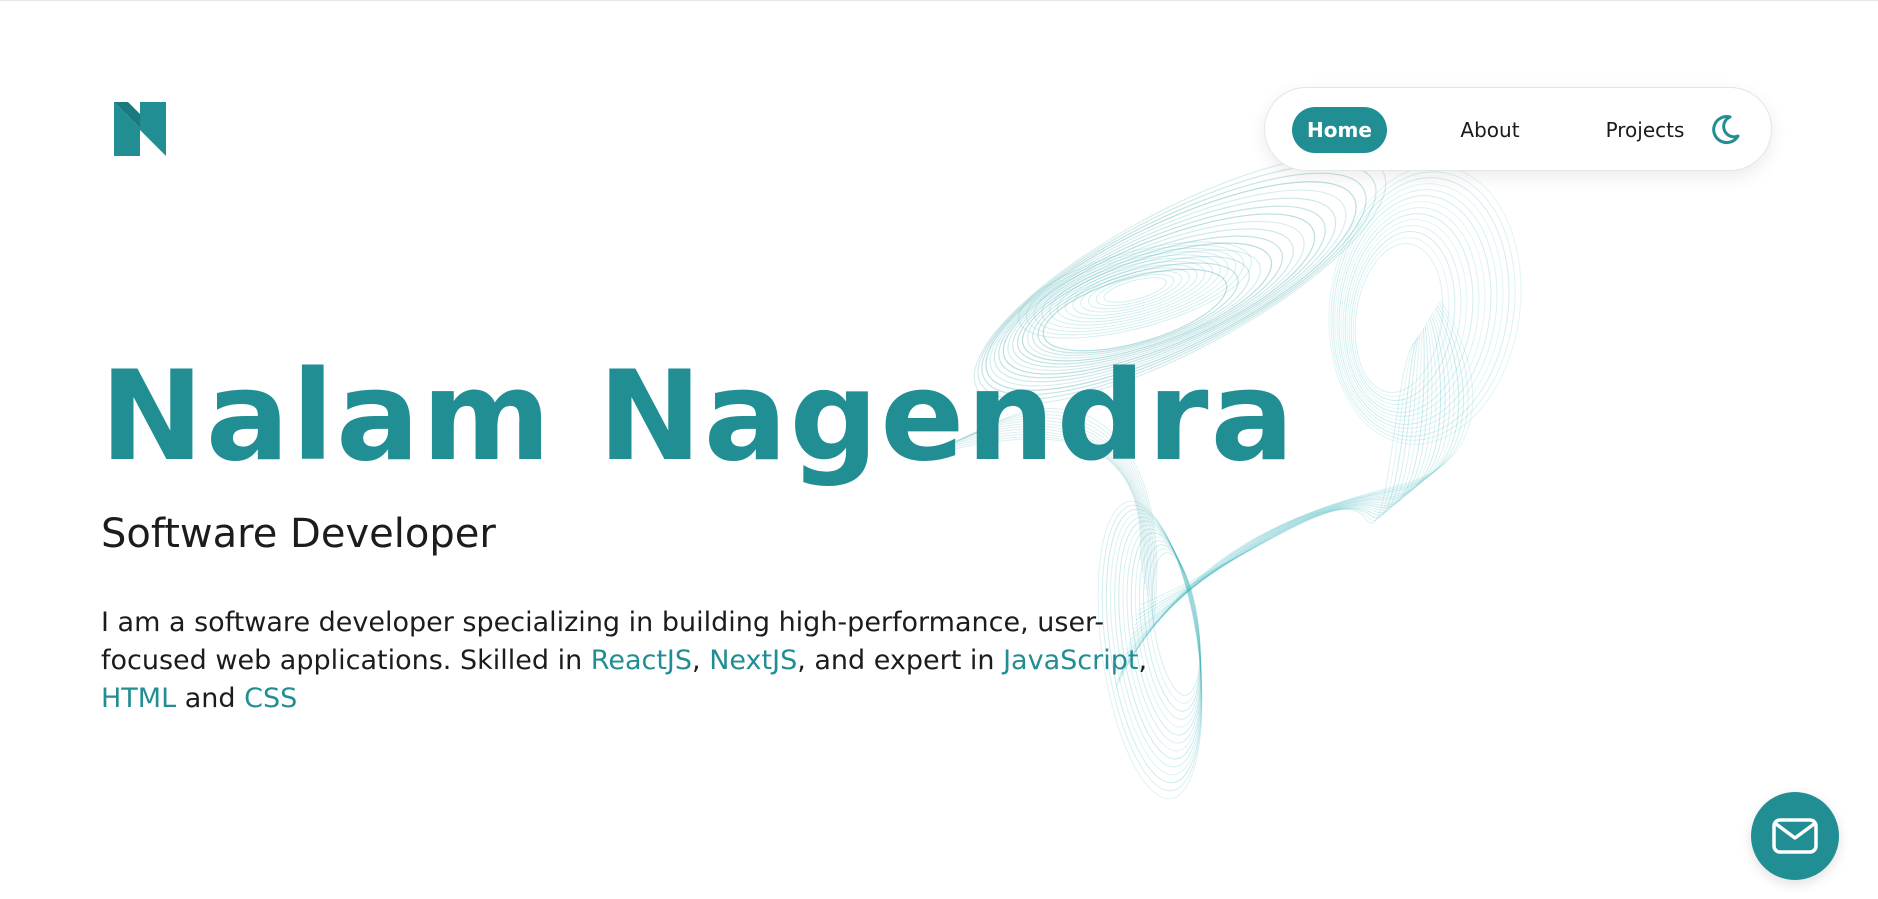 This screenshot has height=899, width=1878. I want to click on skill-css: CSS, so click(271, 698).